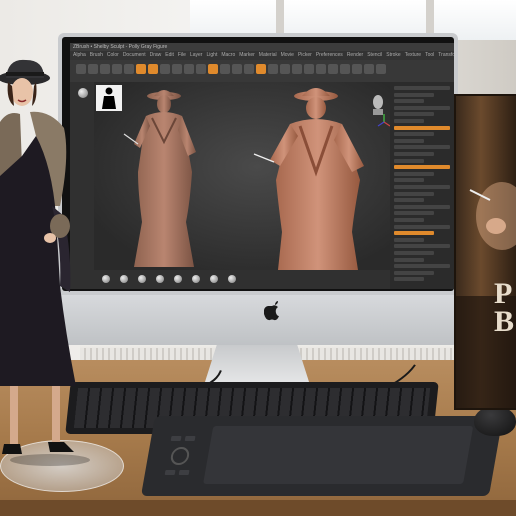 The image size is (516, 516). I want to click on menu-item: Picker, so click(305, 55).